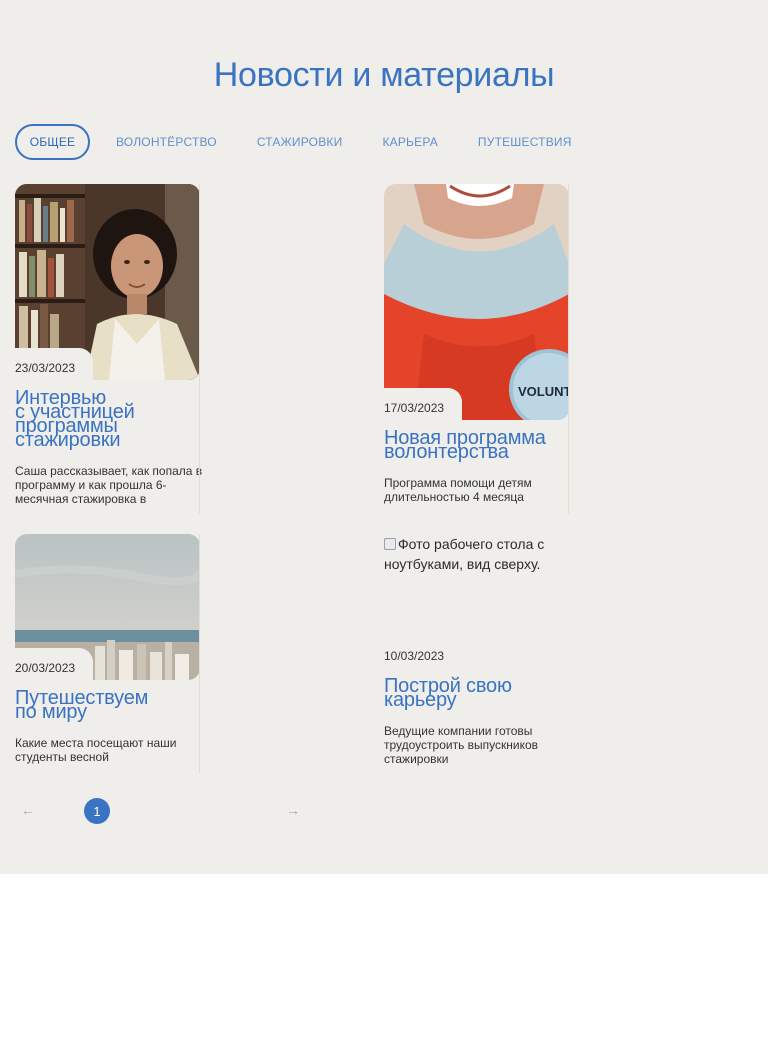 This screenshot has width=768, height=1048. I want to click on section-title: Новости и материалы, so click(384, 75).